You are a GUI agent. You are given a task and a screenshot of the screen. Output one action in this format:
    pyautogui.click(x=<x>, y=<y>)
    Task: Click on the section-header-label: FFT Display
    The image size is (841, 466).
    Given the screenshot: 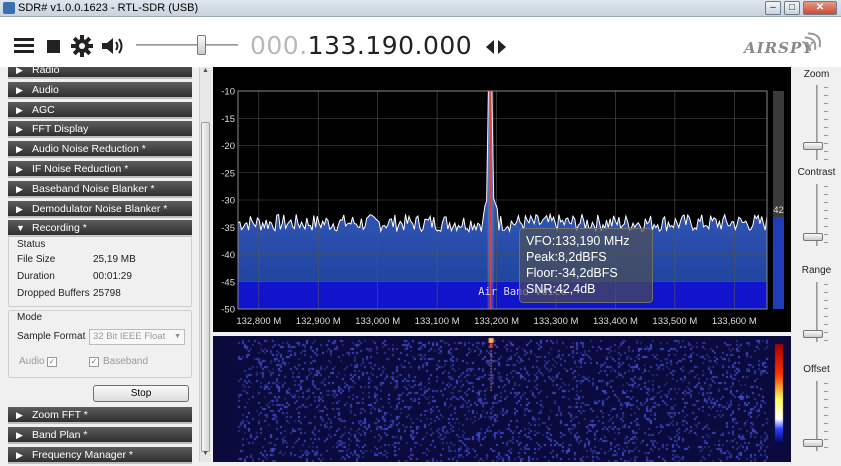 What is the action you would take?
    pyautogui.click(x=60, y=129)
    